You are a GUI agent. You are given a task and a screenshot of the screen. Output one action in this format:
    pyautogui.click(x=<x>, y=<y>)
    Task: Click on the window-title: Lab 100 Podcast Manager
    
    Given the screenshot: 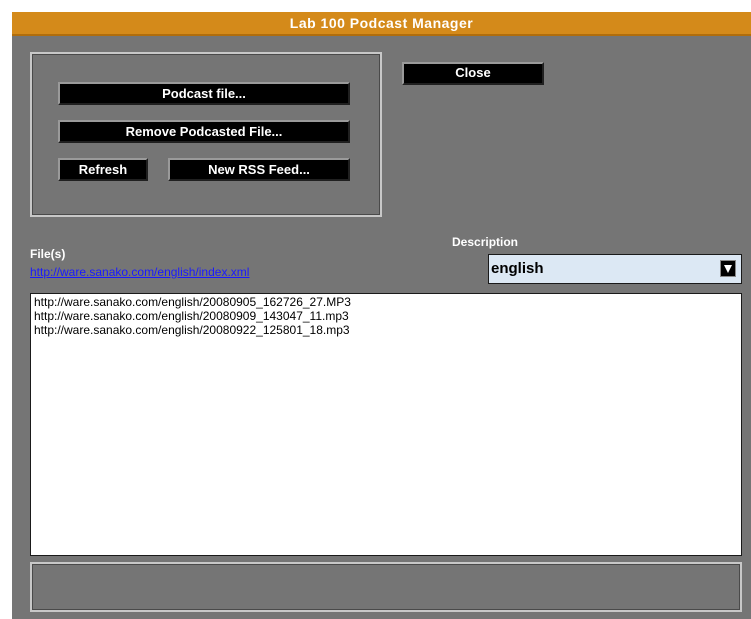 What is the action you would take?
    pyautogui.click(x=381, y=24)
    